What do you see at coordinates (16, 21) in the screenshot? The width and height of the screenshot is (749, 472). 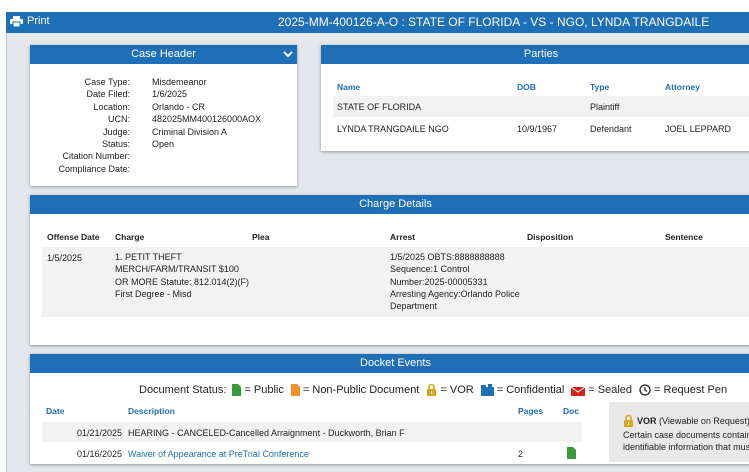 I see `printer-icon` at bounding box center [16, 21].